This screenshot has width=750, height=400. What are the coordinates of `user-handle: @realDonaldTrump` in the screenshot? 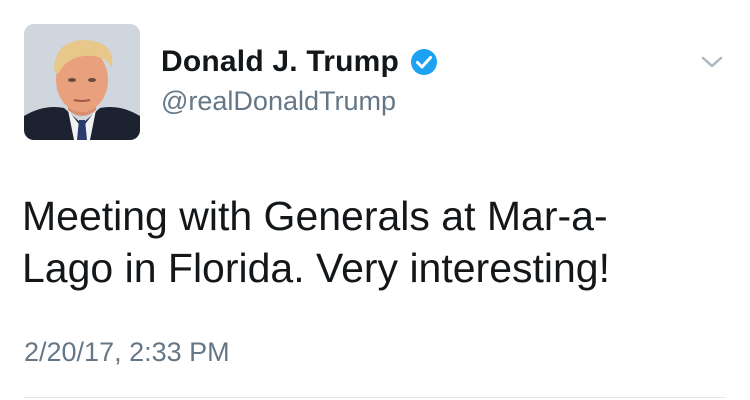 It's located at (278, 101).